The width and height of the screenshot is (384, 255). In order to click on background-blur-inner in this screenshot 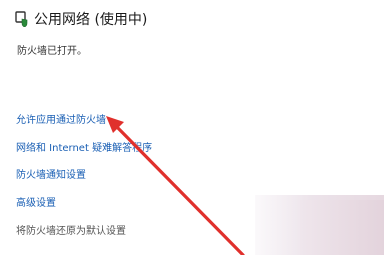, I will do `click(342, 227)`.